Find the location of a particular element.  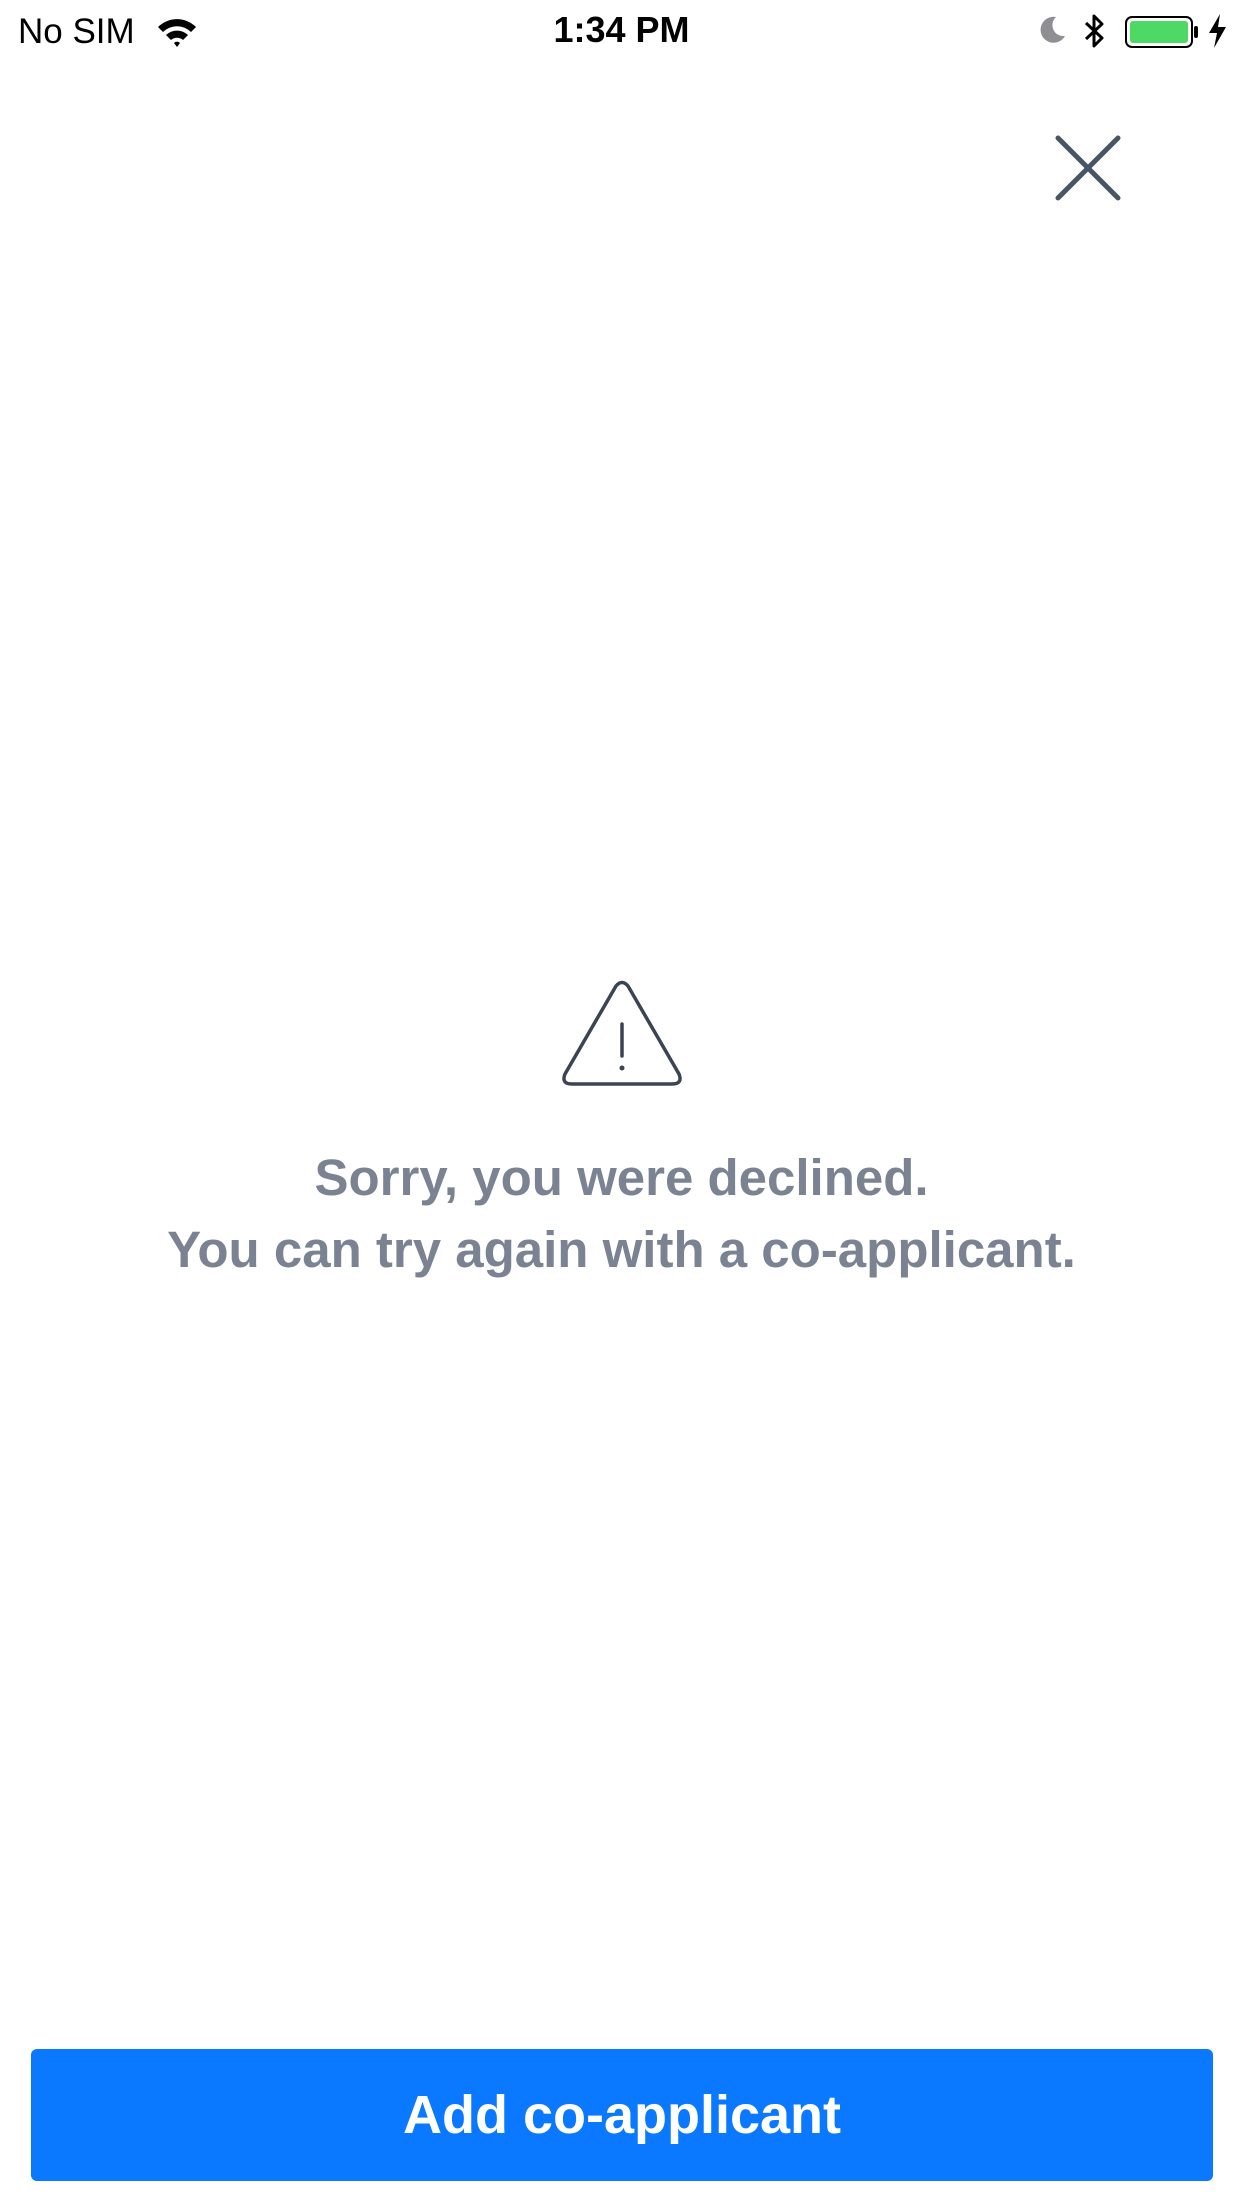

warning-icon is located at coordinates (621, 1033).